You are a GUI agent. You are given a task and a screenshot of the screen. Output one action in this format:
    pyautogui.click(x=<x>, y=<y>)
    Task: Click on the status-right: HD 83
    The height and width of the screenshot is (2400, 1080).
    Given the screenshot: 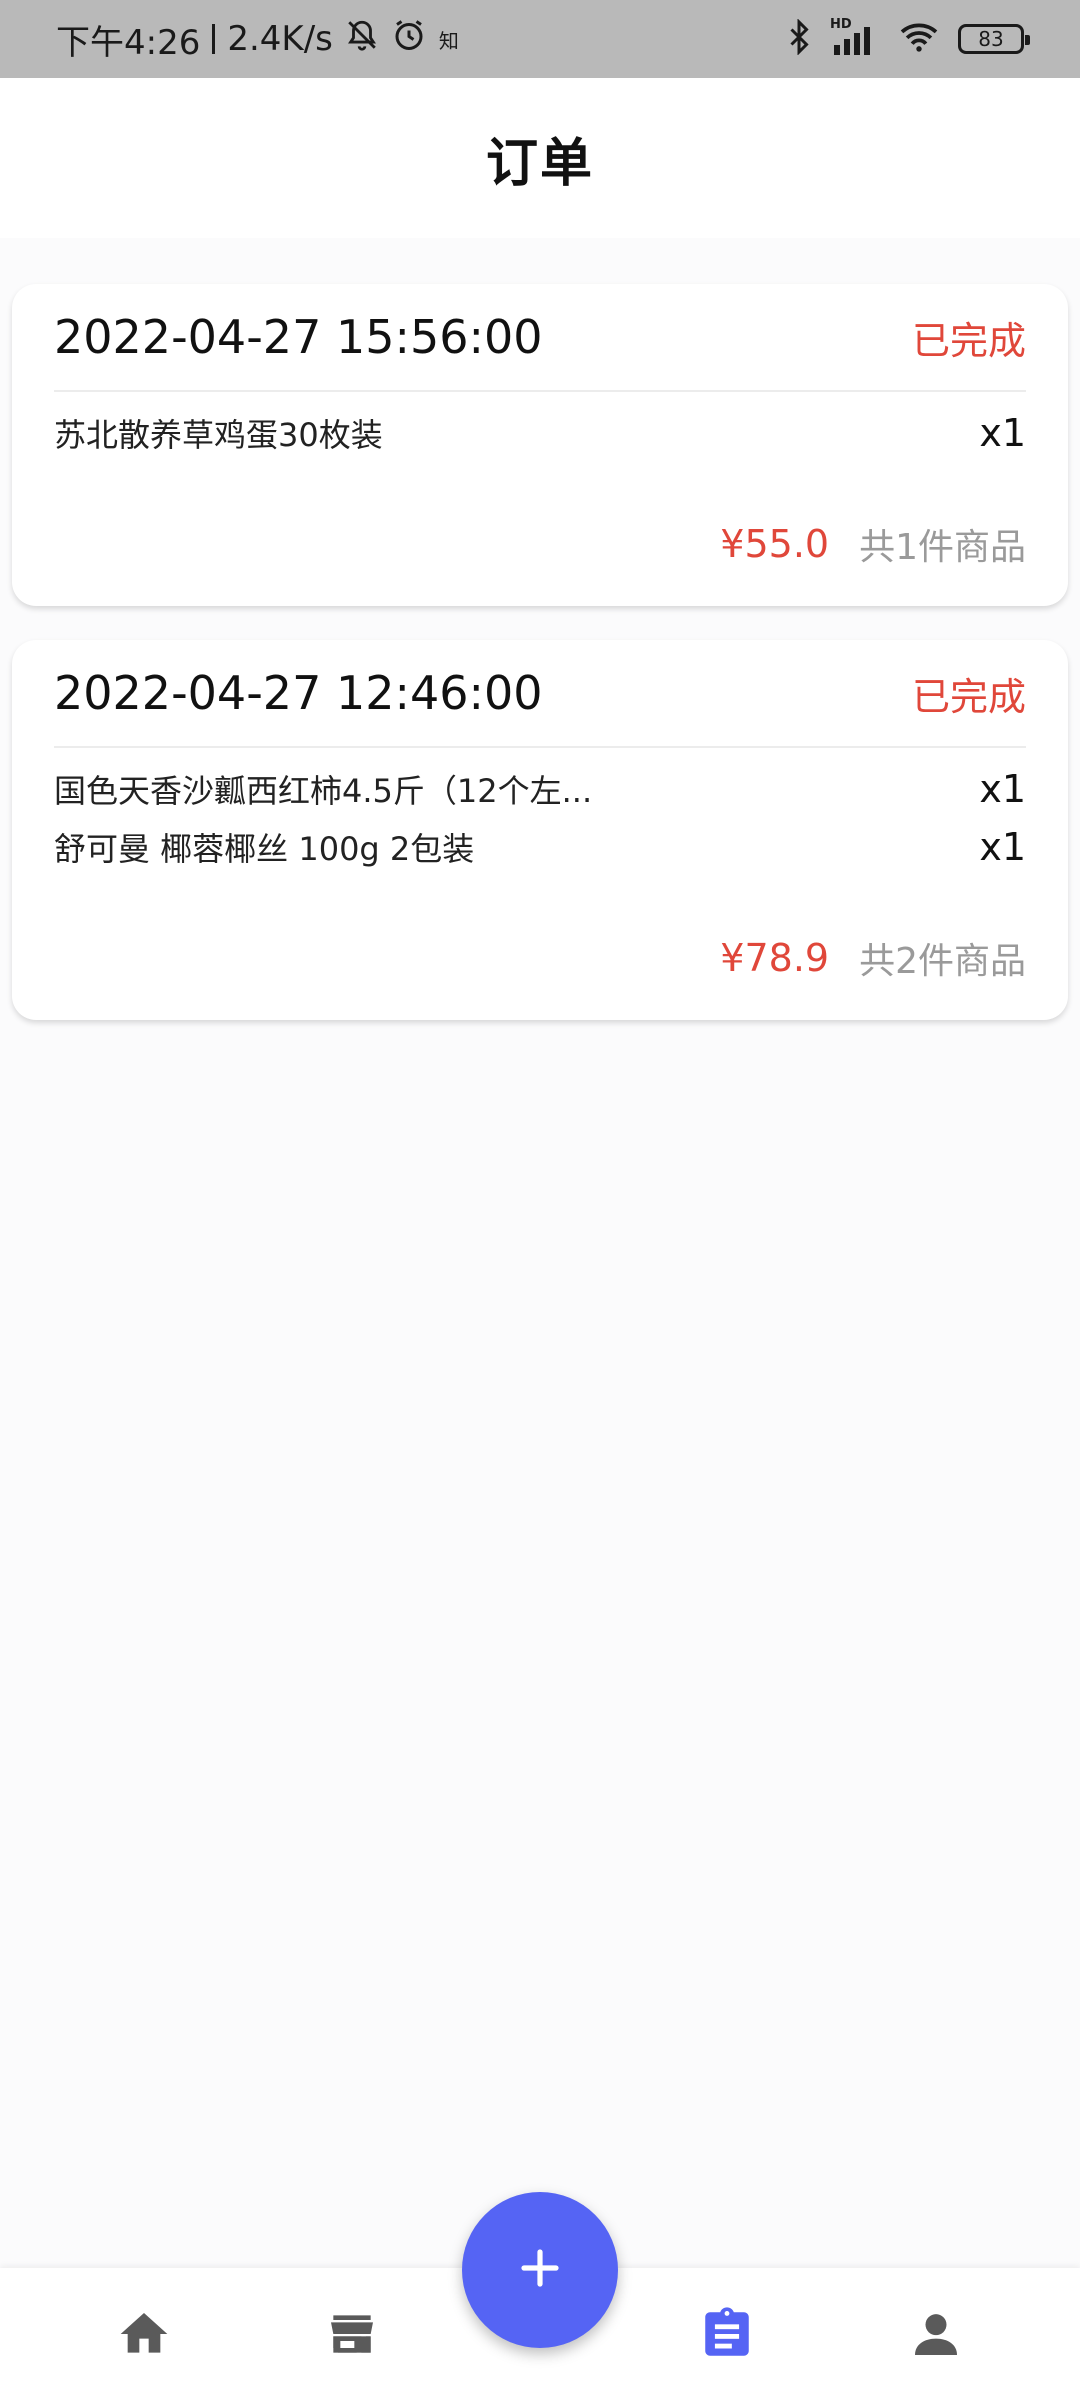 What is the action you would take?
    pyautogui.click(x=908, y=38)
    